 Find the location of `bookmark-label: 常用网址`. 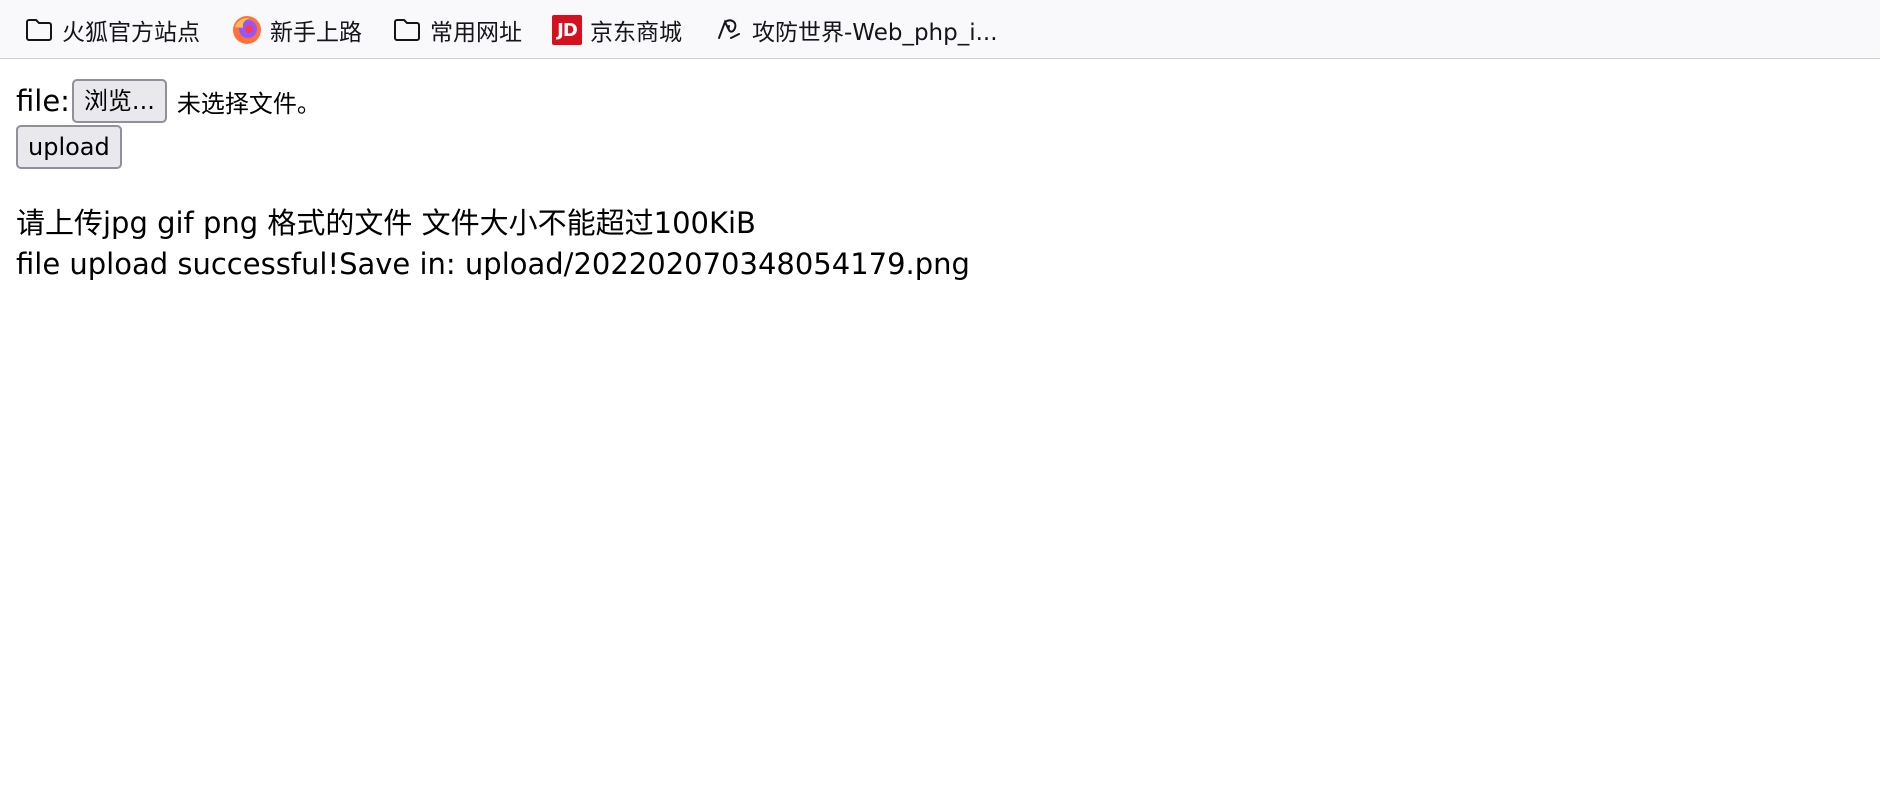

bookmark-label: 常用网址 is located at coordinates (476, 33).